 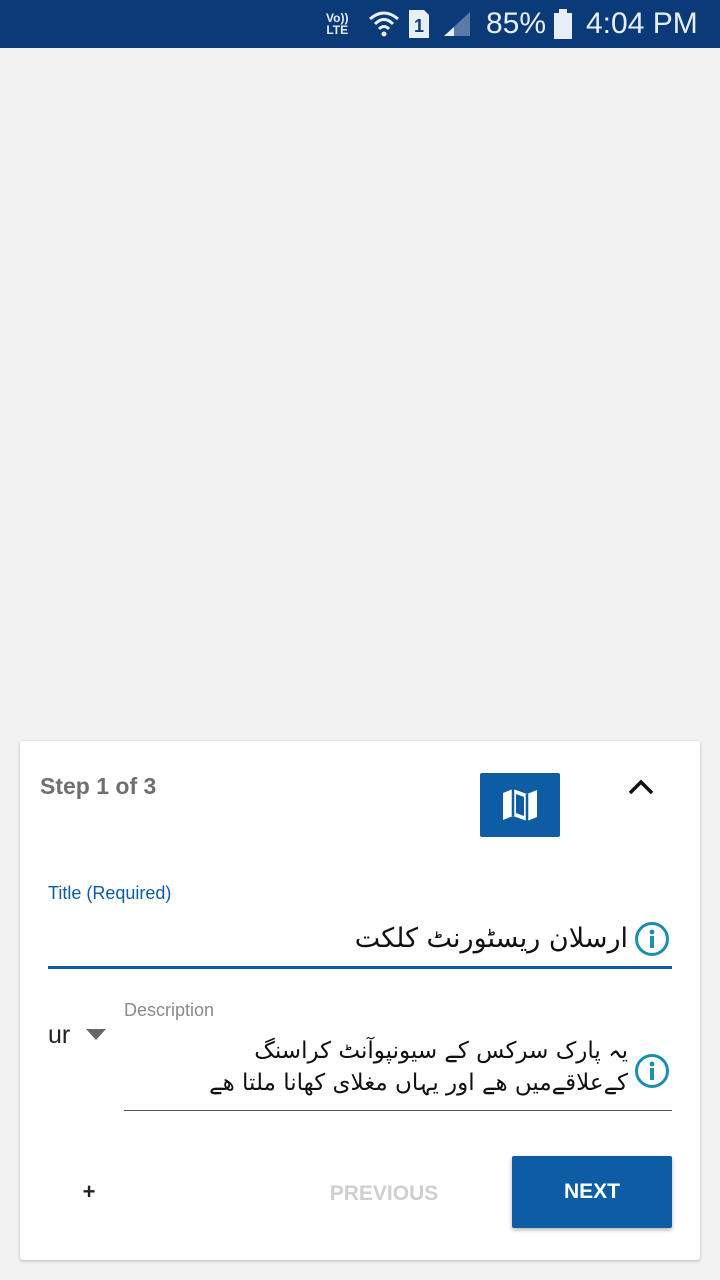 What do you see at coordinates (441, 1051) in the screenshot?
I see `description-line-1: یہ پارک سرکس کے سیونپوآنٹ کراسنگ` at bounding box center [441, 1051].